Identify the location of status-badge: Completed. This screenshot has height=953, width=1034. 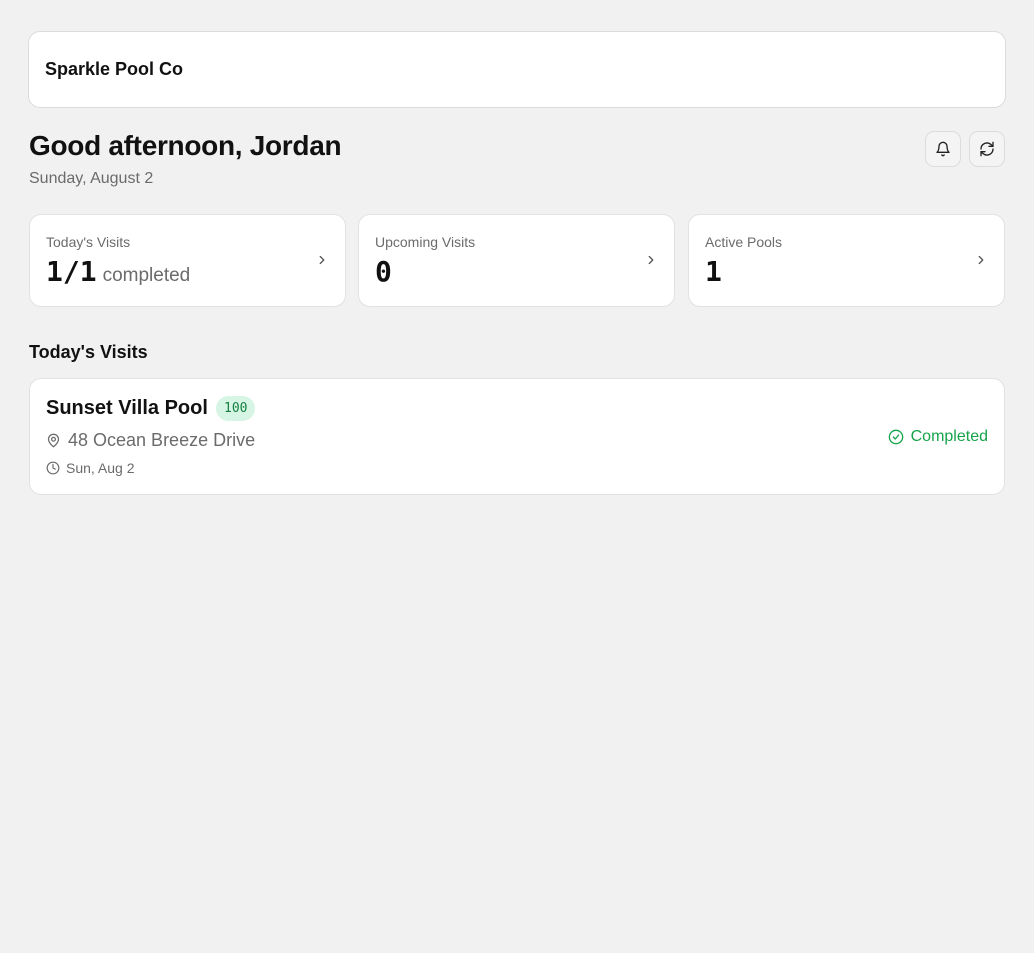
(938, 437).